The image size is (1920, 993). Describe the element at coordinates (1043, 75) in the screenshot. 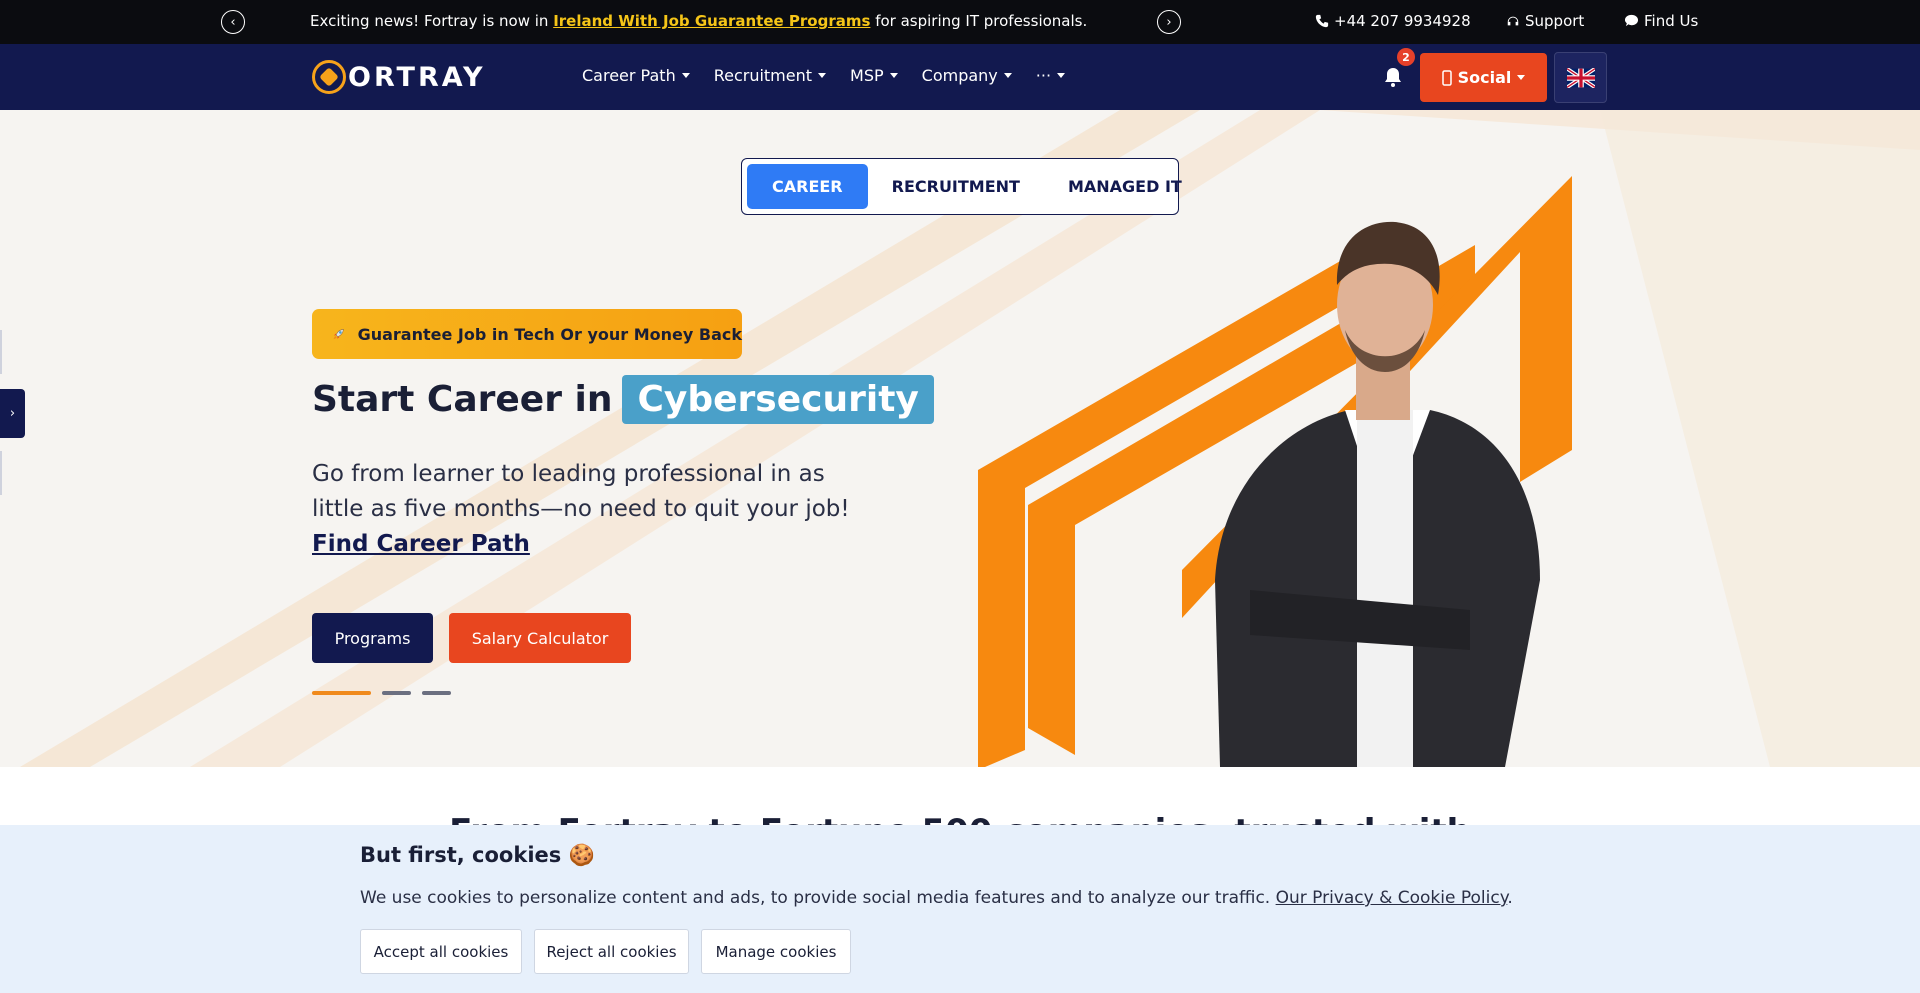

I see `nav-label: ···` at that location.